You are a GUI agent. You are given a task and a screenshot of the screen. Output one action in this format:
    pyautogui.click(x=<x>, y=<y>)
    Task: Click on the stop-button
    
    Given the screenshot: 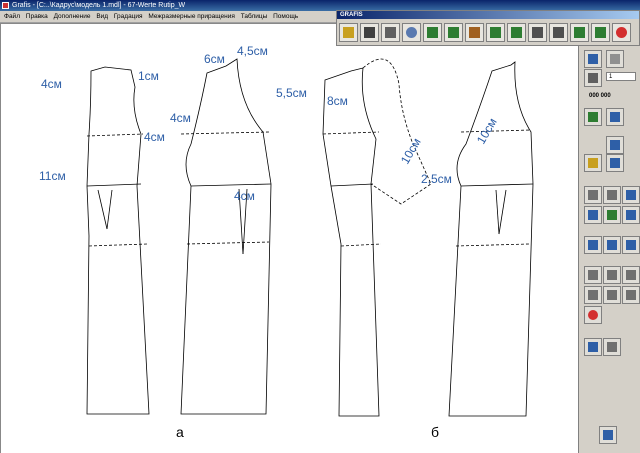 What is the action you would take?
    pyautogui.click(x=621, y=32)
    